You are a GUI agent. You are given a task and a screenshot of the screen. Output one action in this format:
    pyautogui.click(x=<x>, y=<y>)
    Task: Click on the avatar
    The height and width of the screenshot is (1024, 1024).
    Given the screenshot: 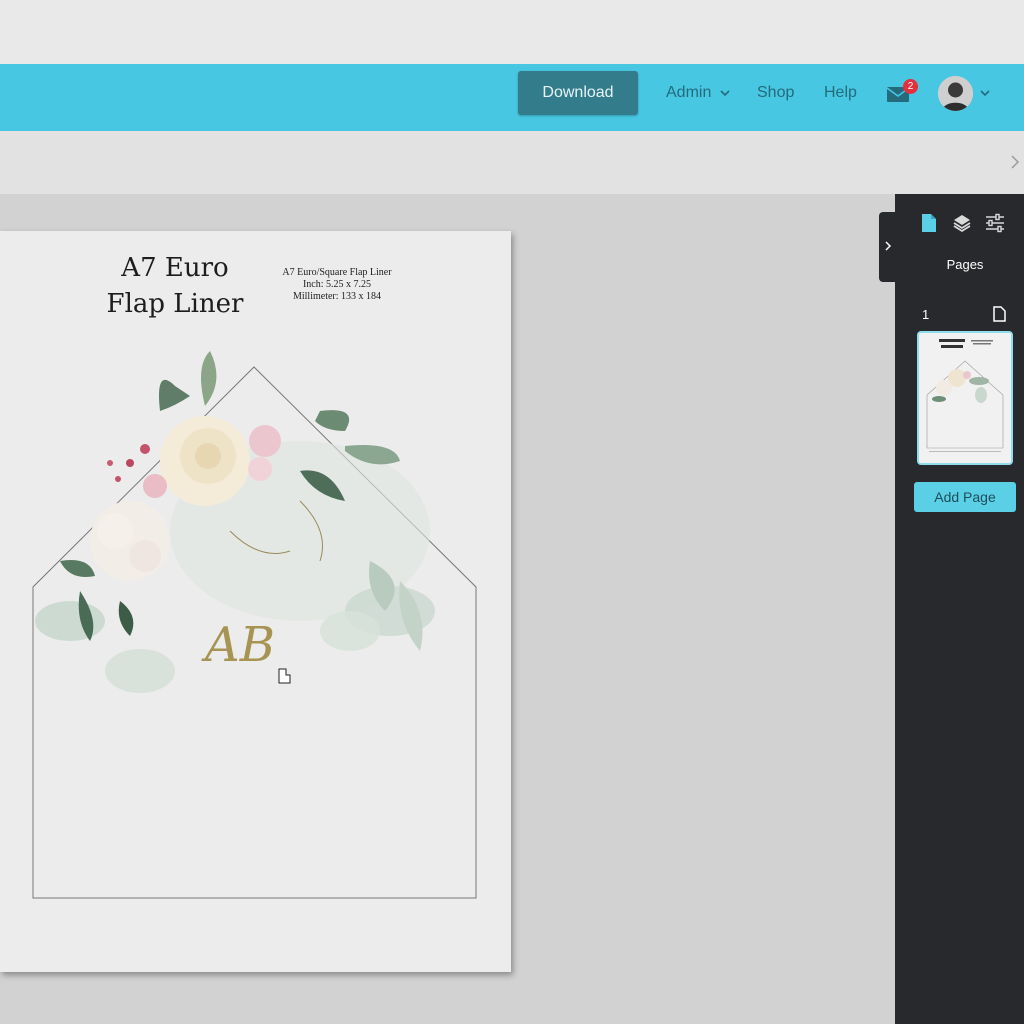 What is the action you would take?
    pyautogui.click(x=955, y=93)
    